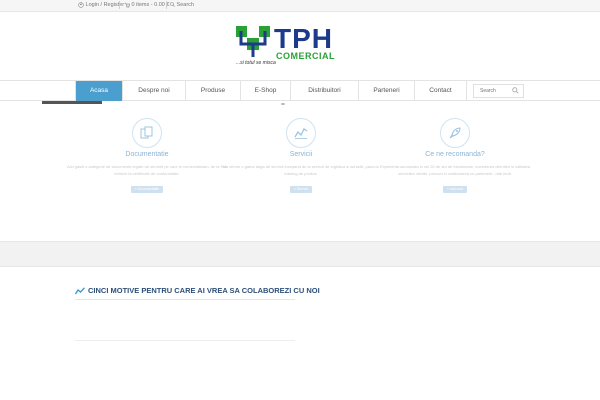 Image resolution: width=600 pixels, height=400 pixels. Describe the element at coordinates (72, 102) in the screenshot. I see `slider-remnant` at that location.